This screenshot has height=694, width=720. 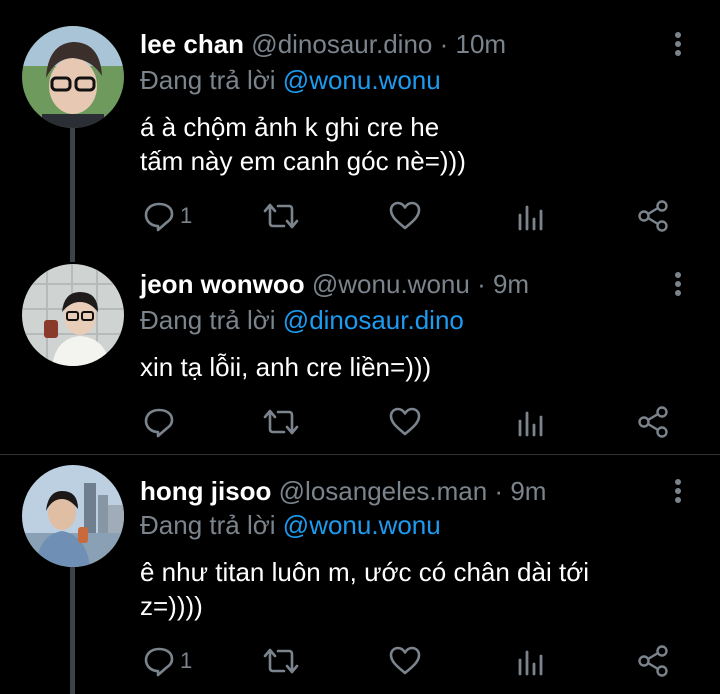 I want to click on reply-button, so click(x=161, y=422).